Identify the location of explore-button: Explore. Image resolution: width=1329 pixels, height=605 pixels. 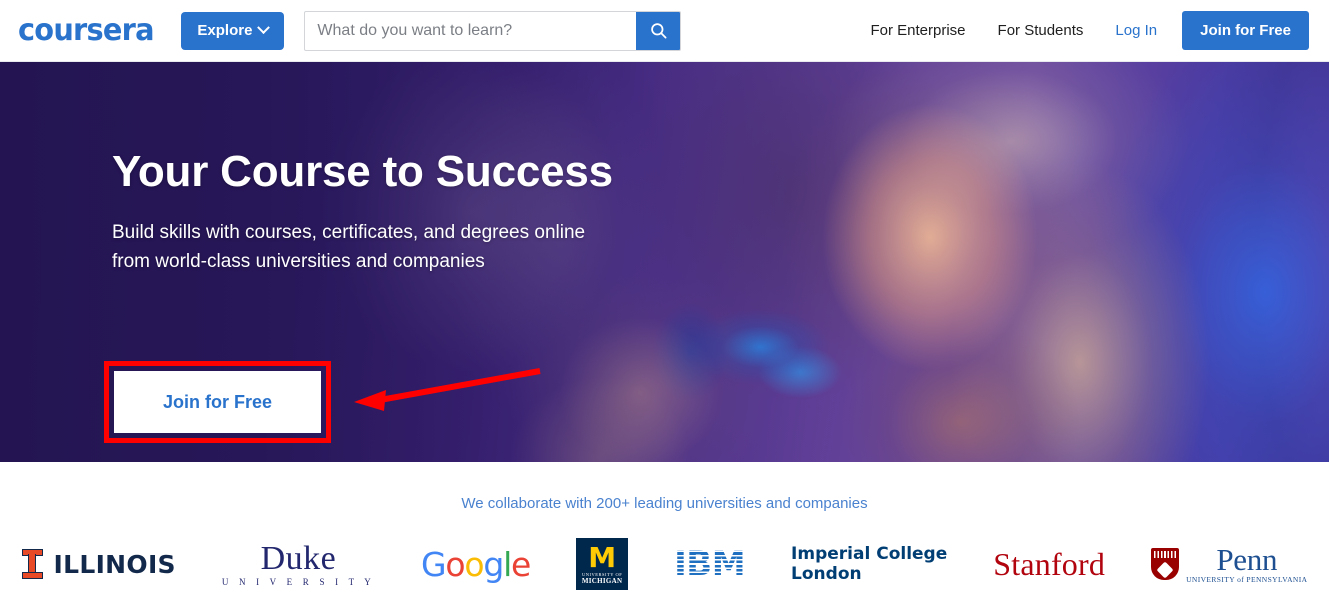
(233, 30).